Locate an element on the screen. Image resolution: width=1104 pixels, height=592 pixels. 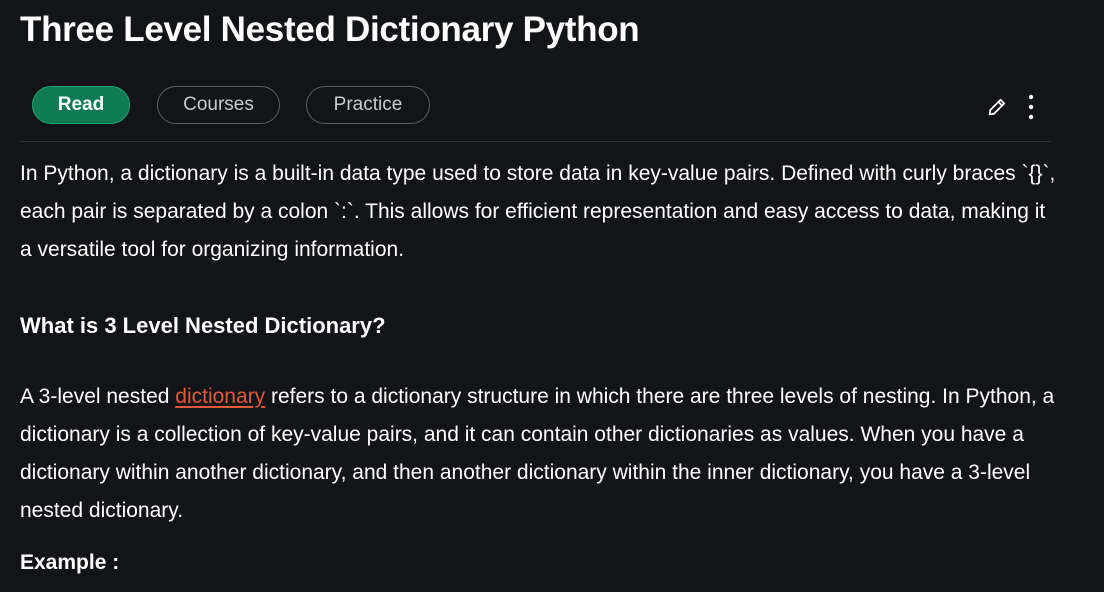
article-tabs: Read Courses Practice is located at coordinates (231, 105).